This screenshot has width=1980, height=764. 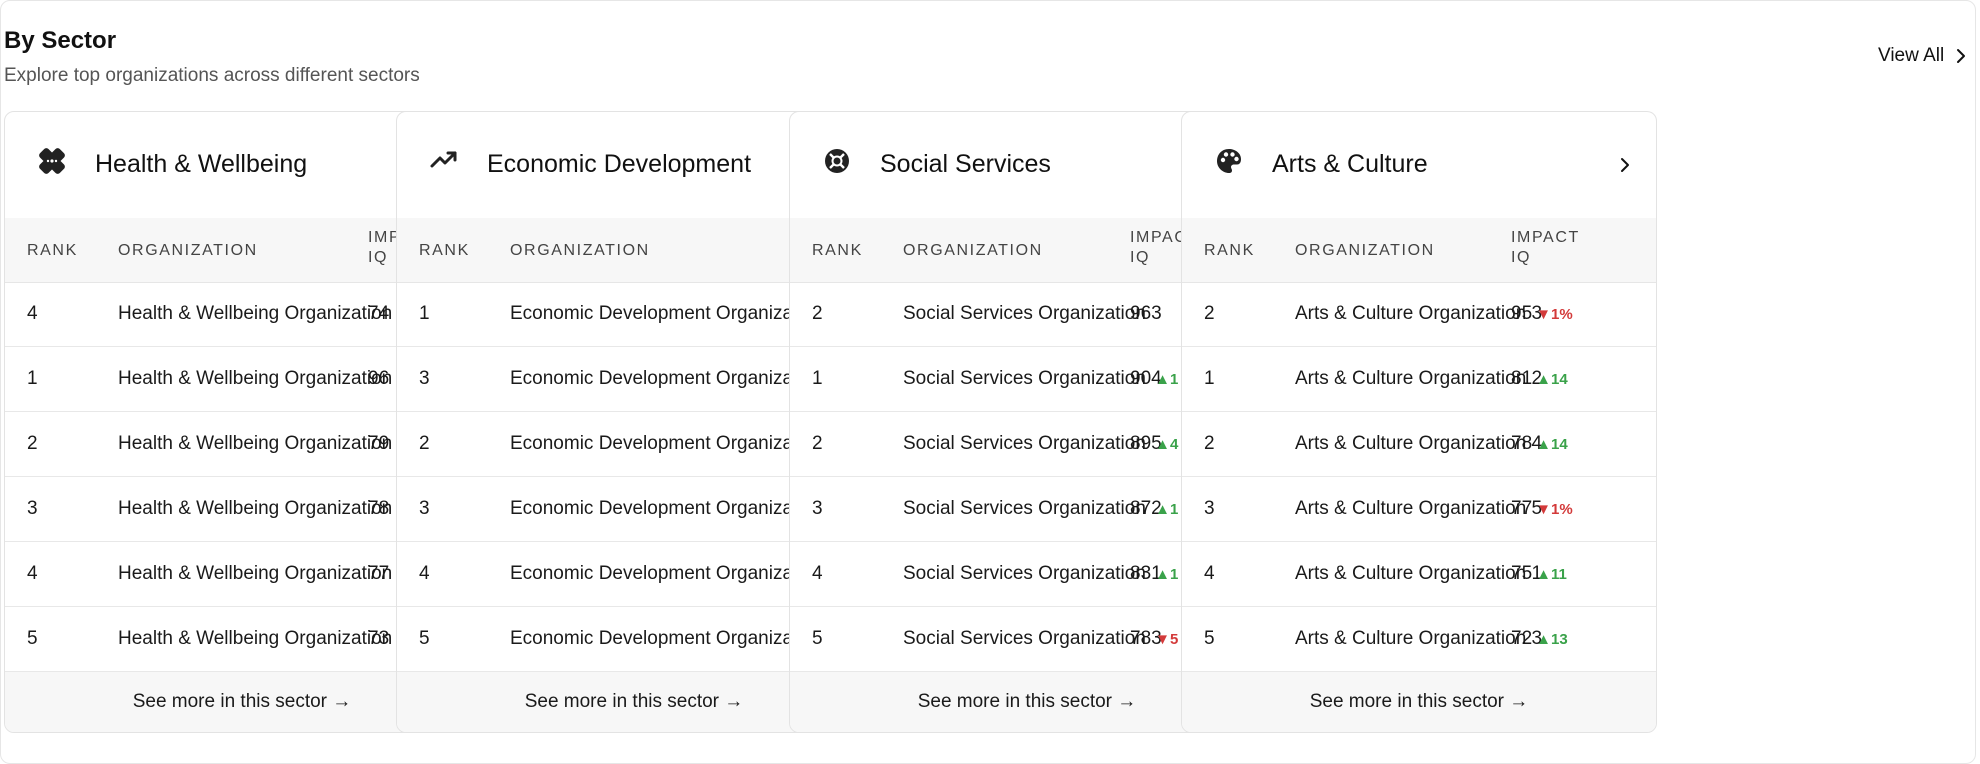 I want to click on table-row: 4 Arts & Culture Organization 1 75 ▲11, so click(x=1419, y=574).